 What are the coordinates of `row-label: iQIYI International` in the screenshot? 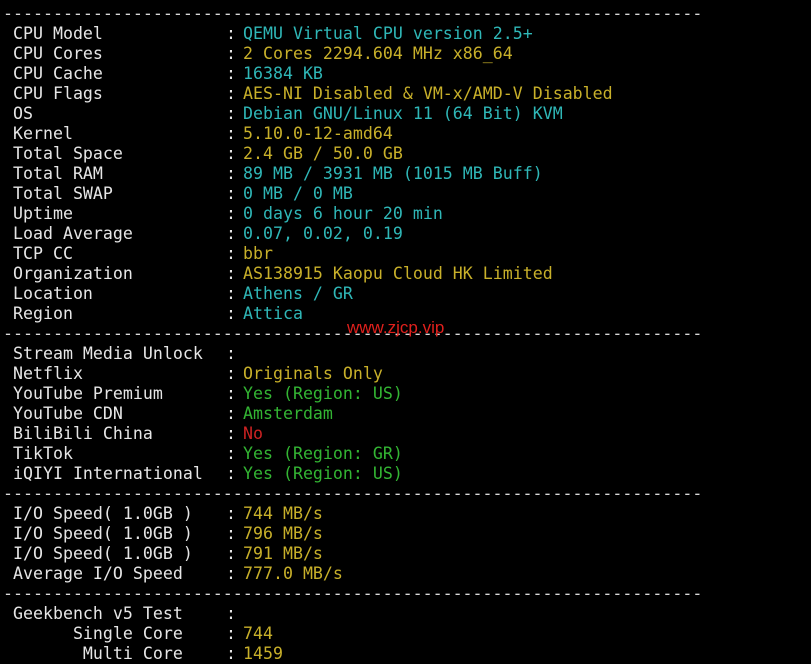 It's located at (108, 473).